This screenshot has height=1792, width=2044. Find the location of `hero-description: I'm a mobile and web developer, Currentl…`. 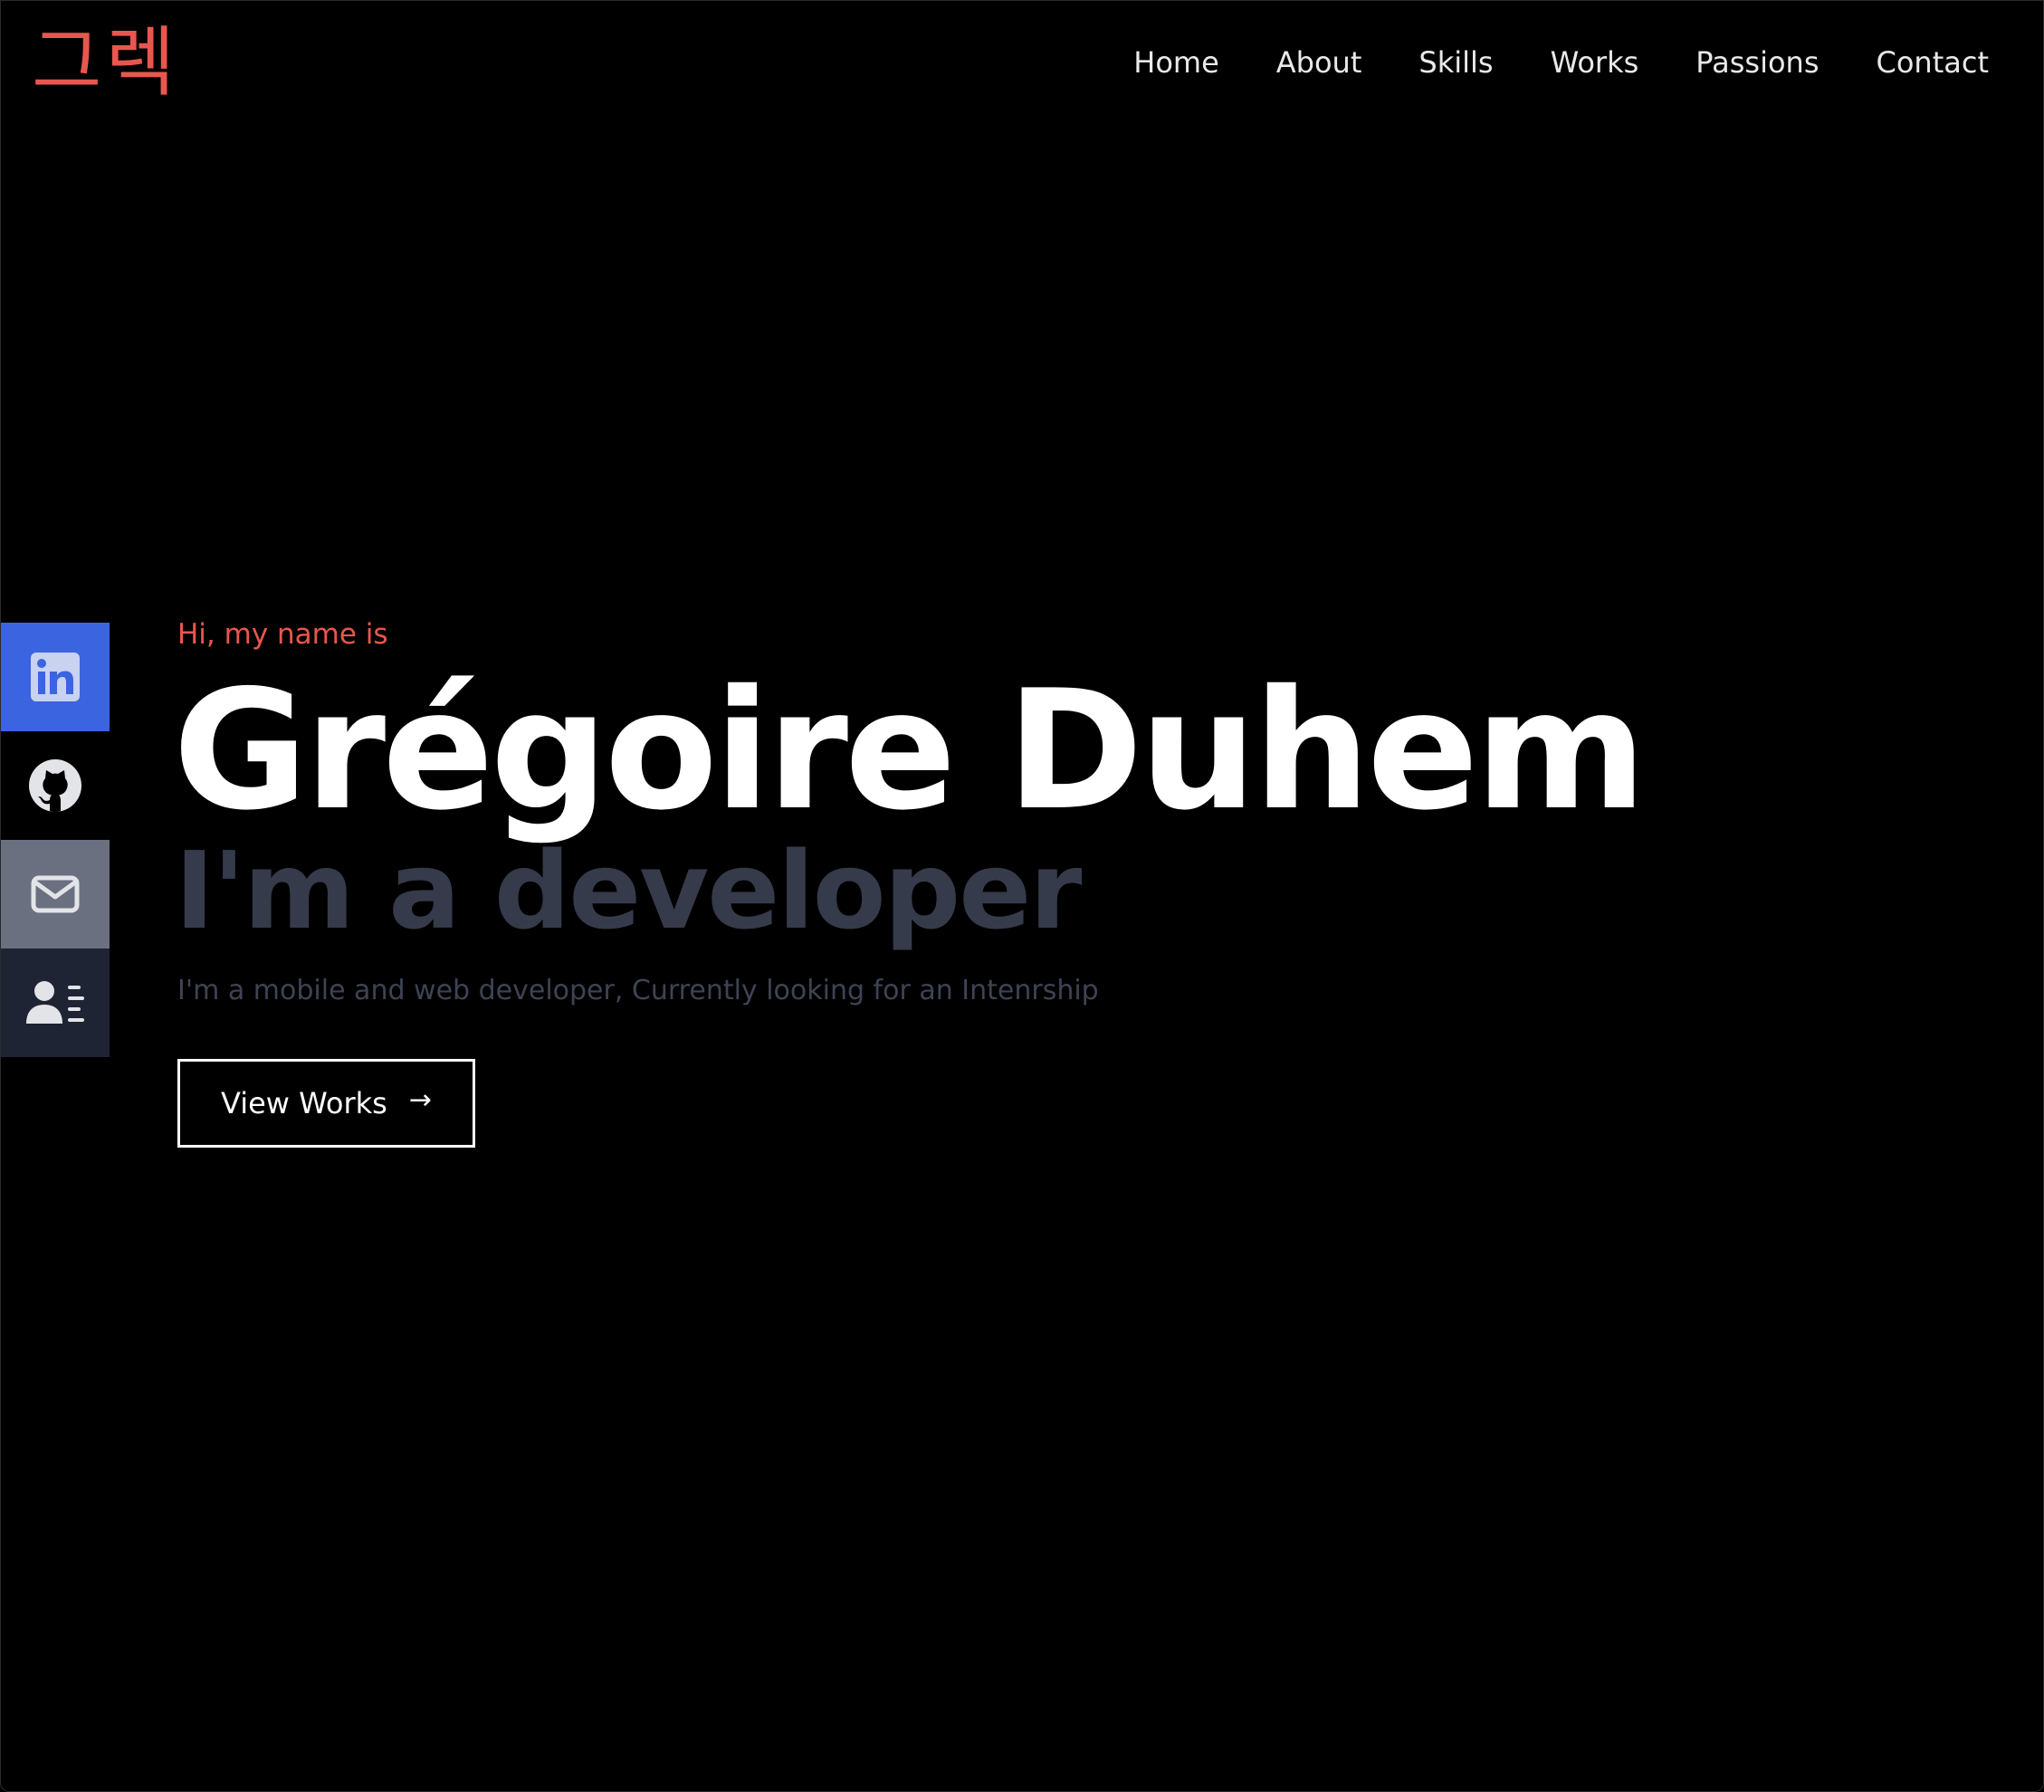

hero-description: I'm a mobile and web developer, Currentl… is located at coordinates (638, 991).